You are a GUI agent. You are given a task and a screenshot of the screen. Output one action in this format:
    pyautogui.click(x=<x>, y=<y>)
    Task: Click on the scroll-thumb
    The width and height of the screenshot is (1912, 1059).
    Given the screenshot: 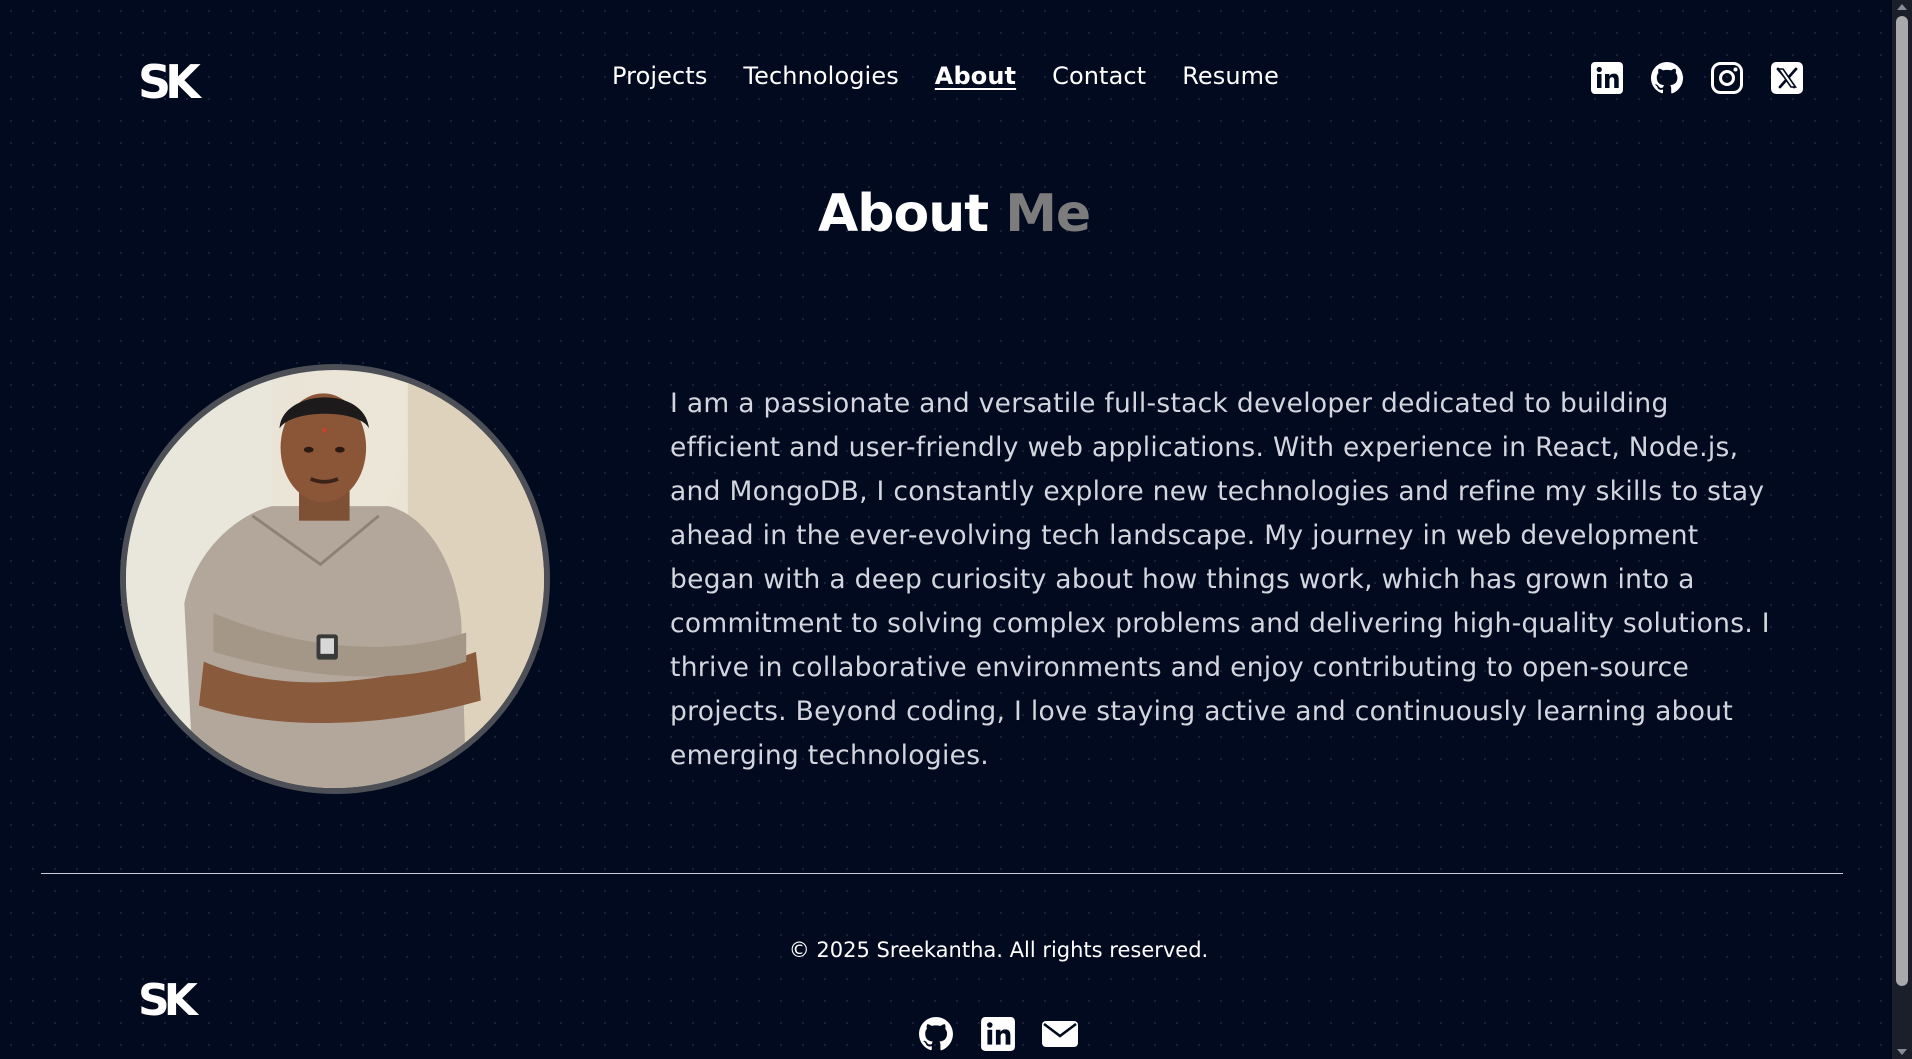 What is the action you would take?
    pyautogui.click(x=1902, y=501)
    